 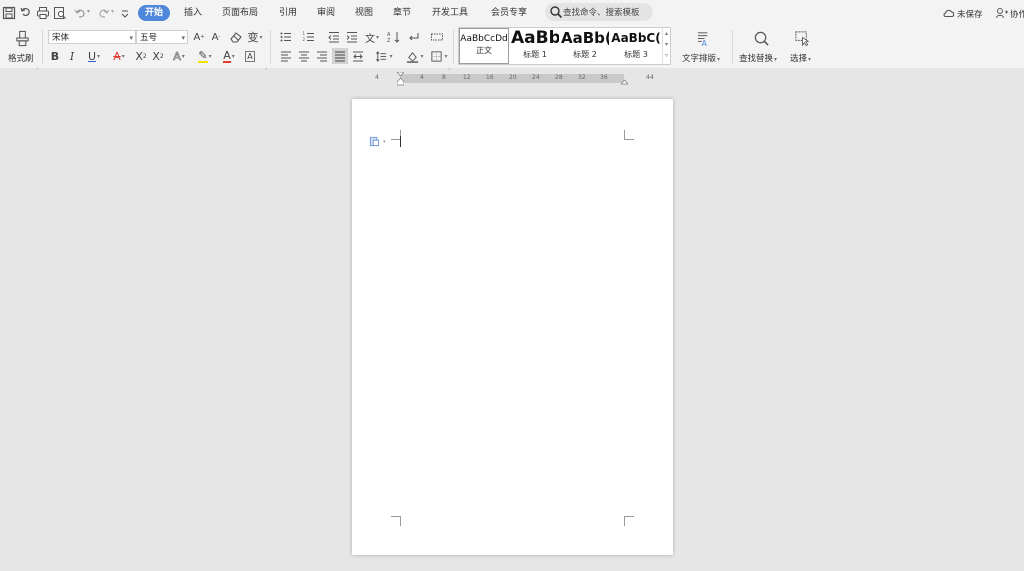 I want to click on tab-developer-tools: 开发工具, so click(x=450, y=13).